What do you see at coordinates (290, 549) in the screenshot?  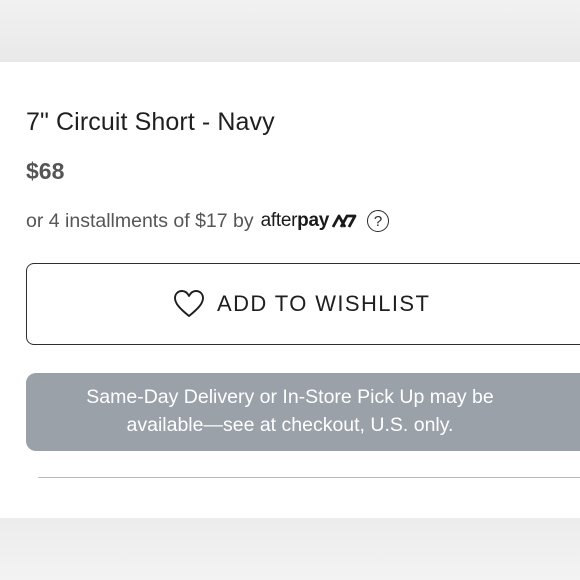 I see `page-bottom-background` at bounding box center [290, 549].